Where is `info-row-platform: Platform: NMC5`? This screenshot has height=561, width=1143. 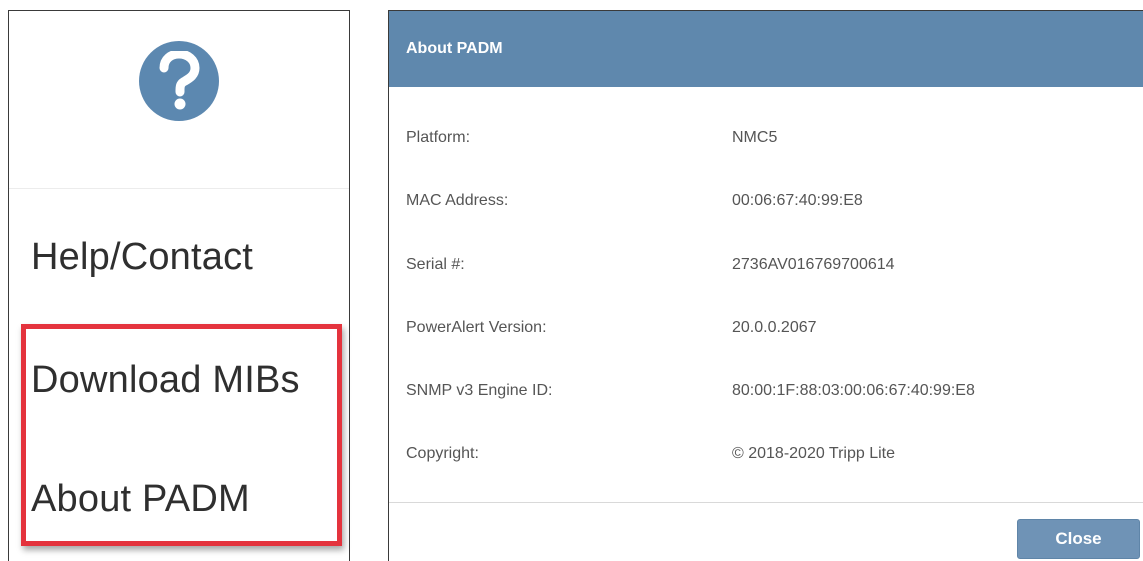
info-row-platform: Platform: NMC5 is located at coordinates (766, 141).